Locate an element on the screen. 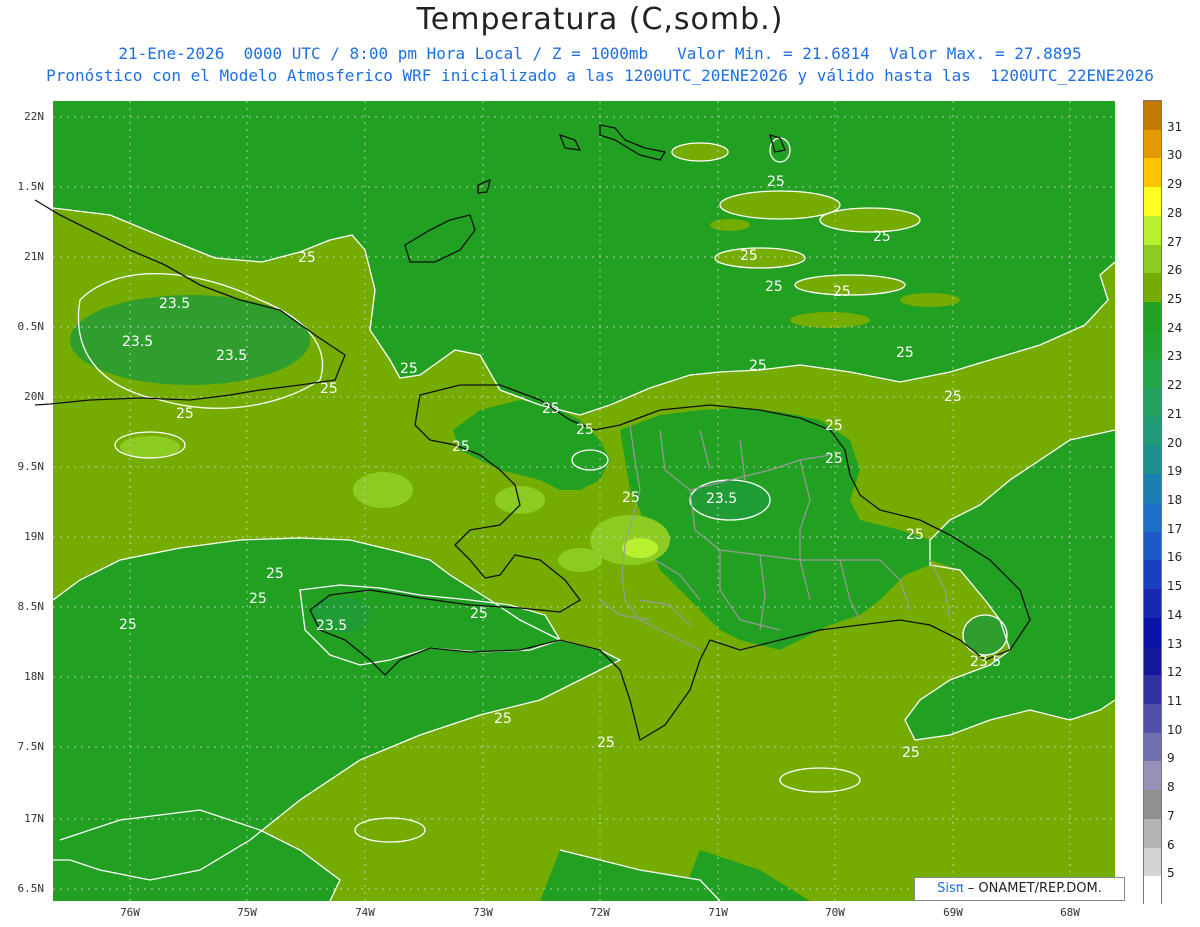  lat-label: 19N is located at coordinates (34, 536).